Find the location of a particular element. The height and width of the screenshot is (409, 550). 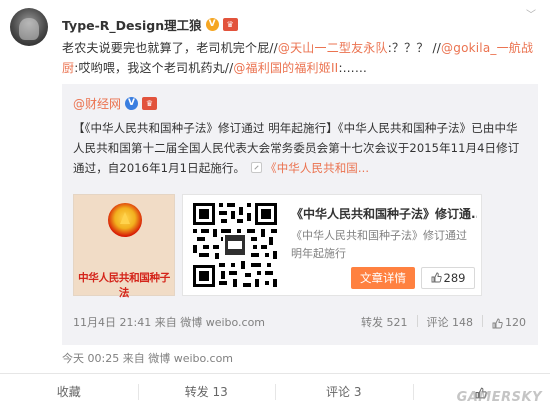

repost-button: 转发 13 is located at coordinates (206, 391).